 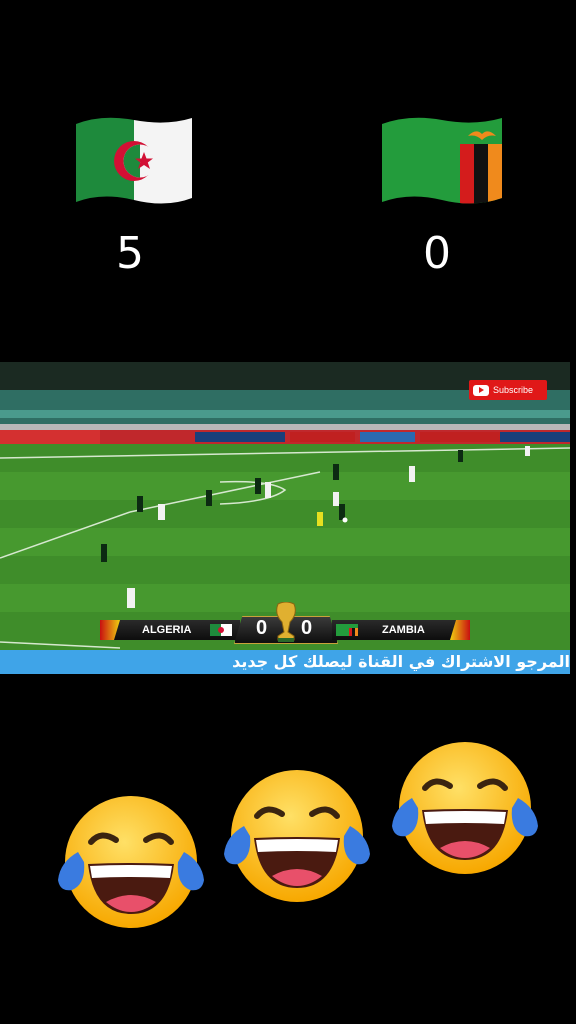 I want to click on zambia-mini-flag-icon, so click(x=347, y=630).